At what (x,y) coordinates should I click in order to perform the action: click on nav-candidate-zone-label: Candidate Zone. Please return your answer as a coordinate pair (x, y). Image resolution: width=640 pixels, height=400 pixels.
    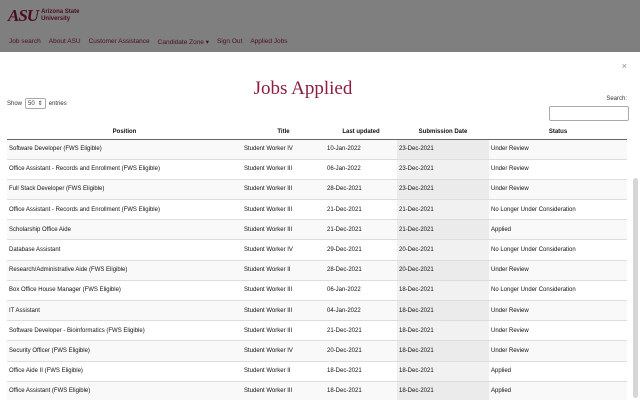
    Looking at the image, I should click on (180, 42).